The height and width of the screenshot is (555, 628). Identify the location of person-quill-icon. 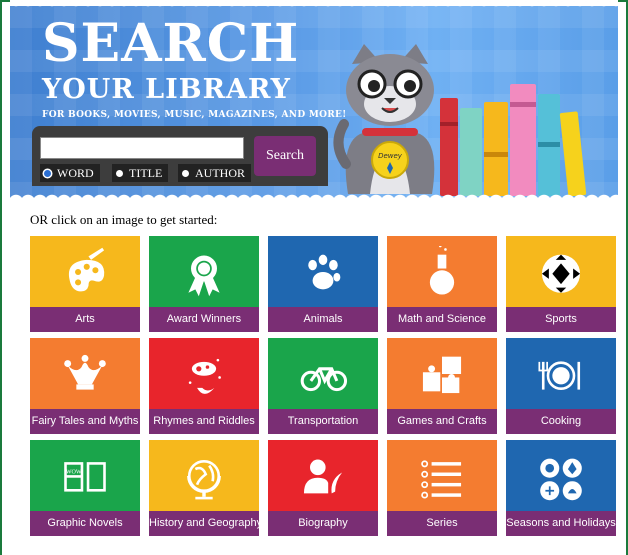
(323, 476).